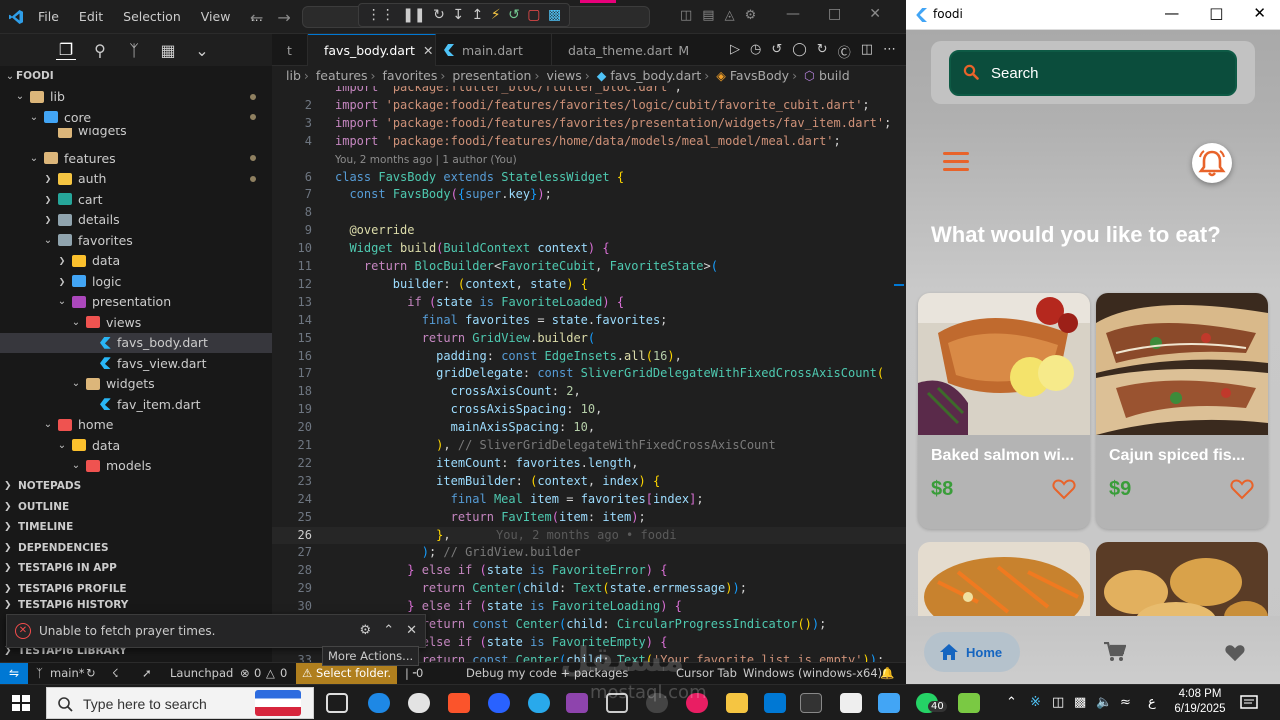 The width and height of the screenshot is (1280, 720). I want to click on tab-data-theme: data_theme.dart M, so click(622, 50).